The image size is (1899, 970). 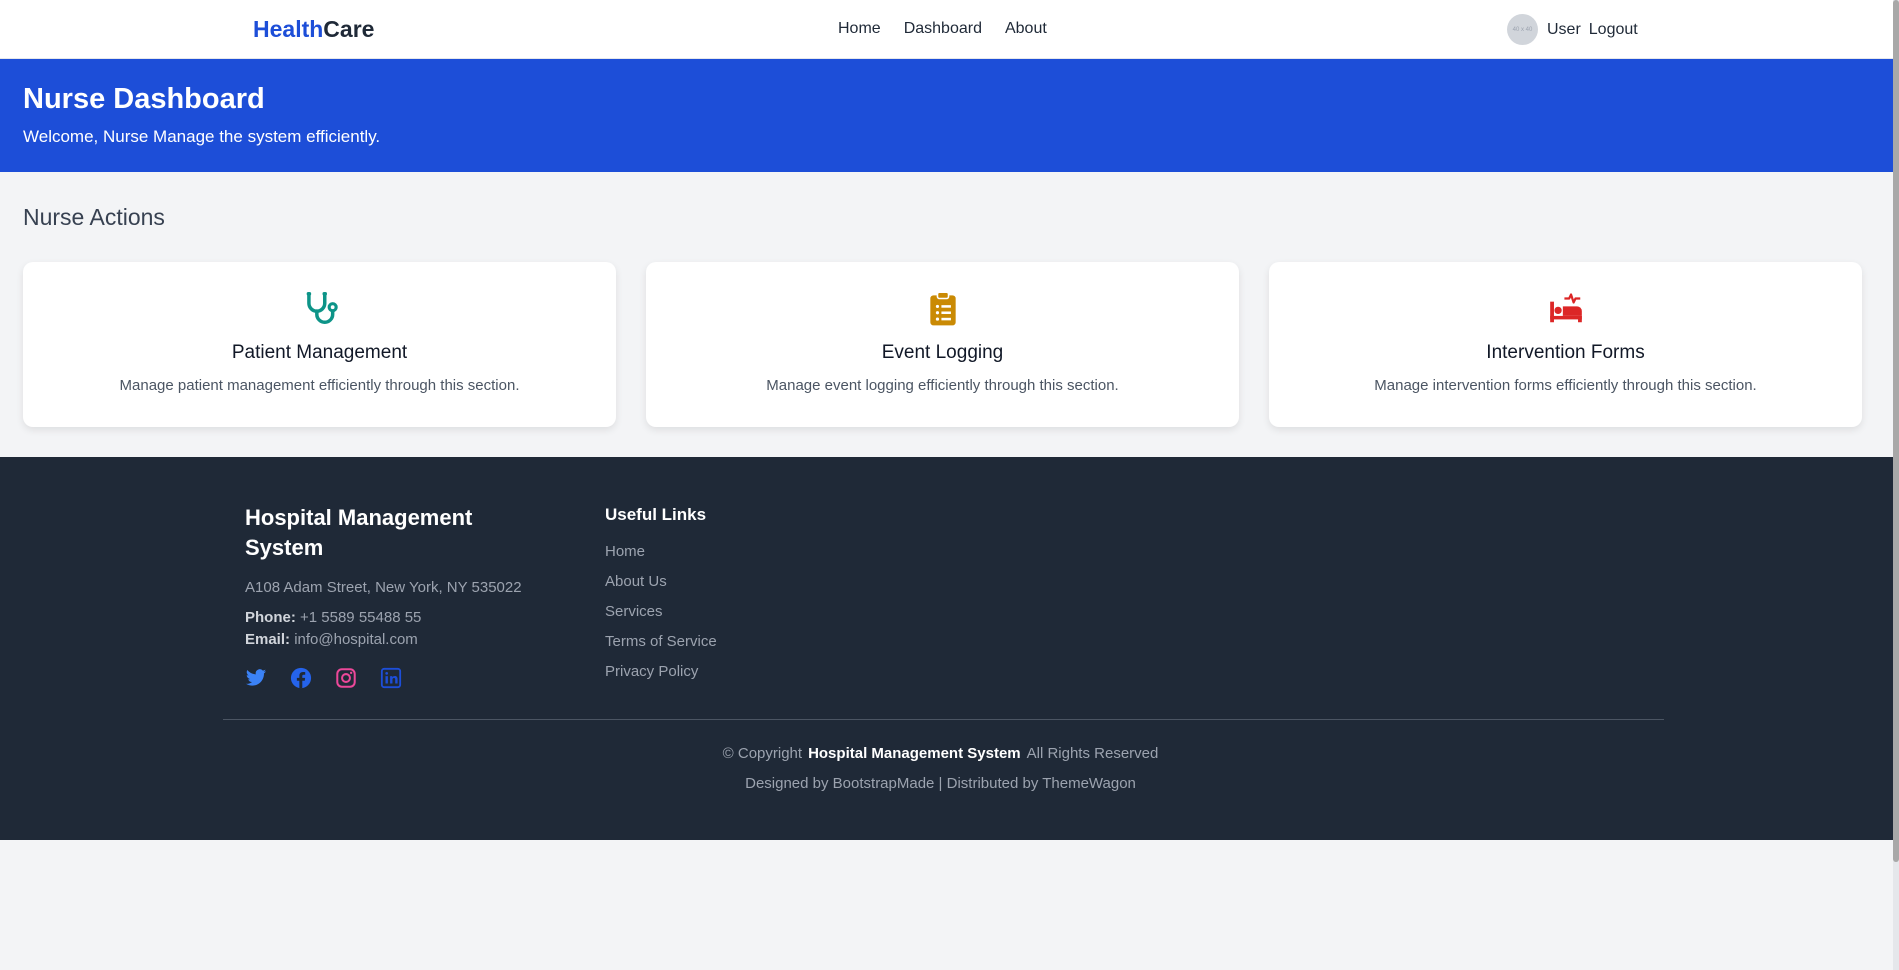 I want to click on copyright-name: Hospital Management System, so click(x=914, y=753).